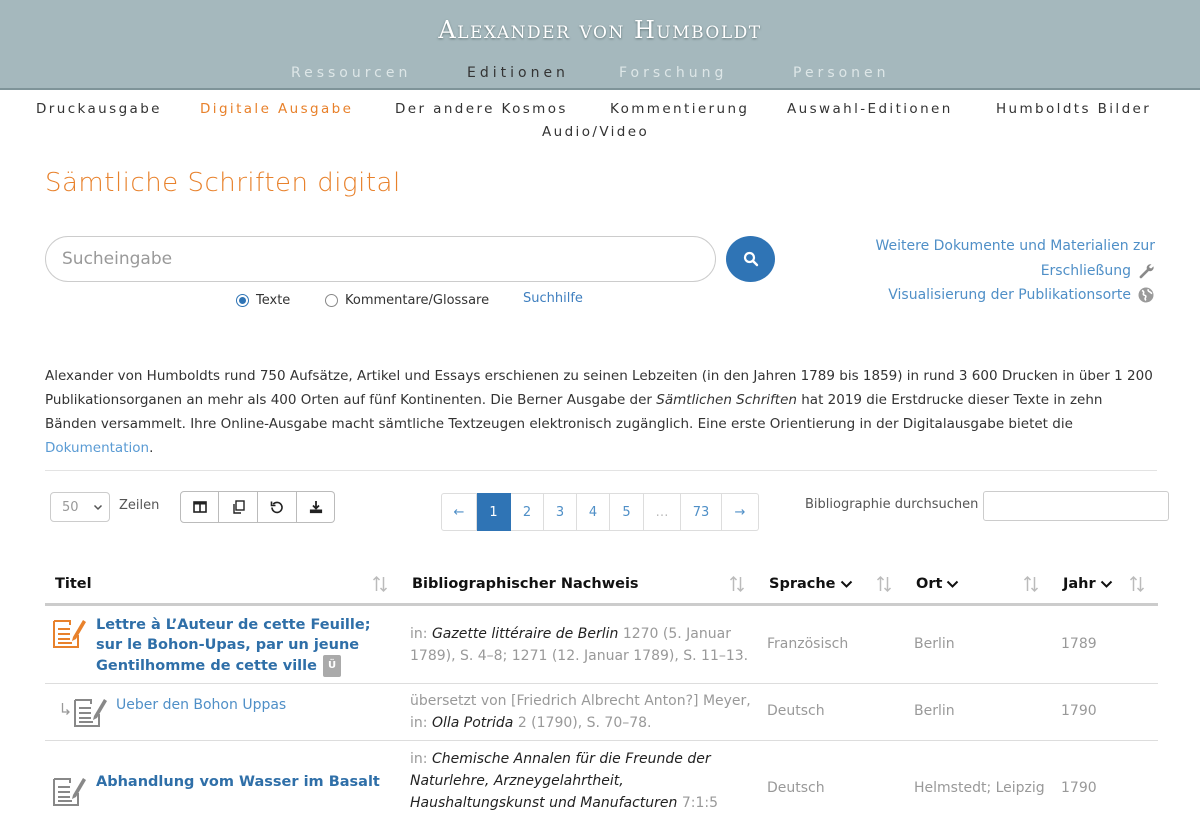 This screenshot has width=1200, height=814. I want to click on columns-icon, so click(199, 507).